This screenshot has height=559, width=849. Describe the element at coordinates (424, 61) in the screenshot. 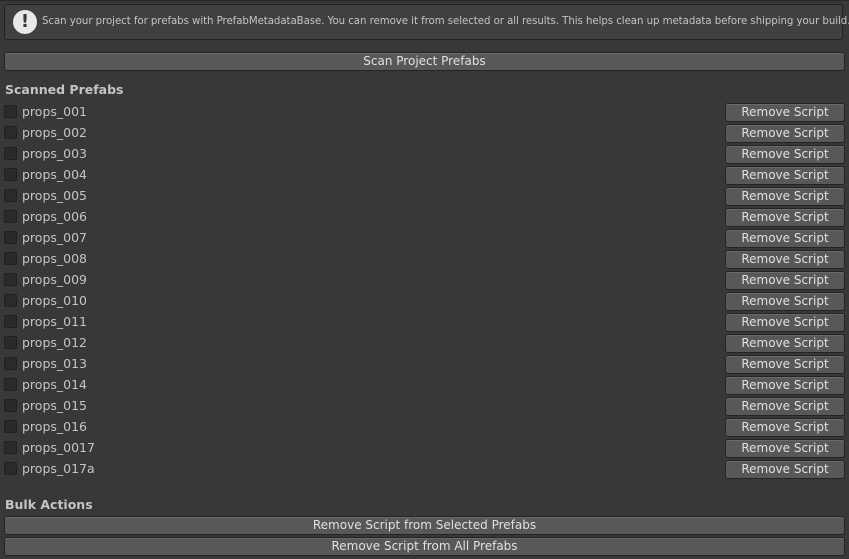

I see `scan-project-prefabs-button: Scan Project Prefabs` at that location.